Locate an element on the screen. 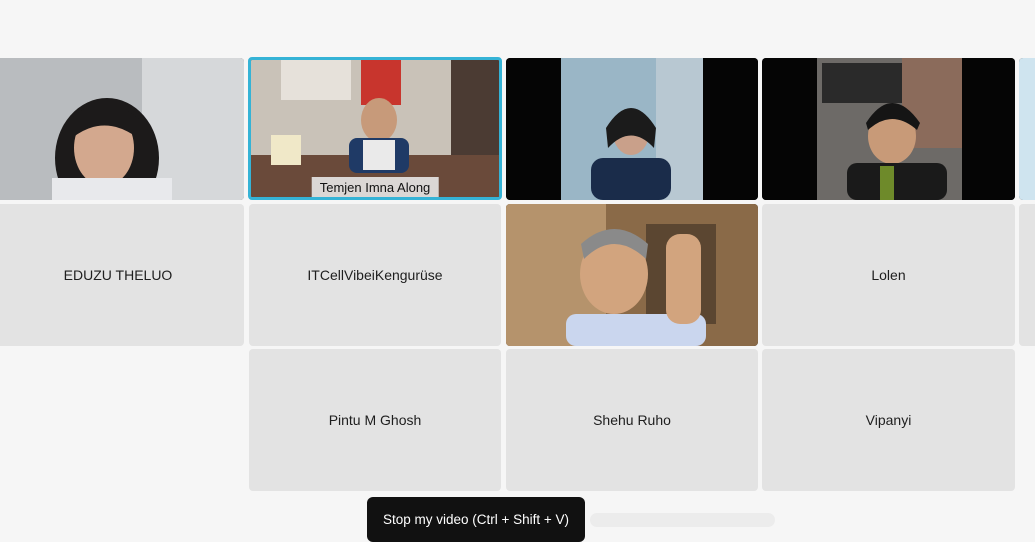 This screenshot has width=1035, height=542. stop-video-tooltip: Stop my video (Ctrl + Shift + V) is located at coordinates (476, 519).